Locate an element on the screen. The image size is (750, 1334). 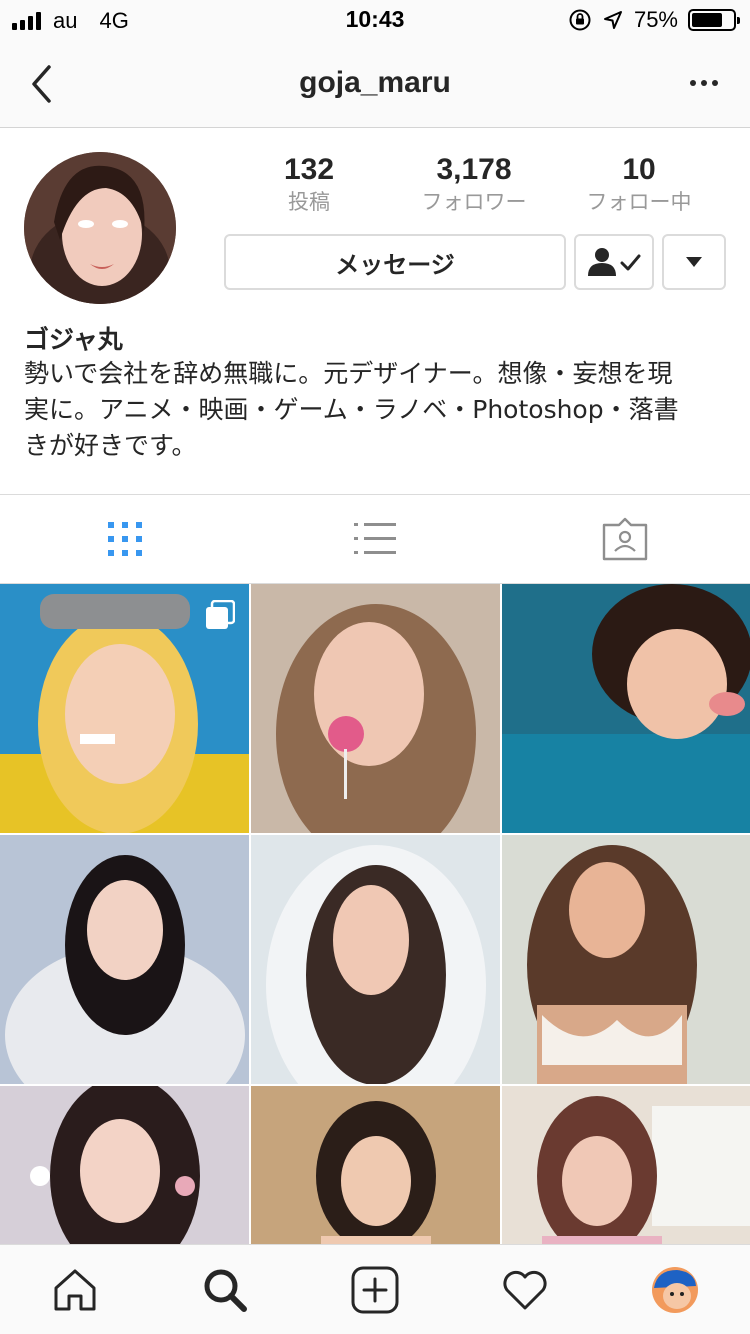
followers-count: 3,178 is located at coordinates (474, 169).